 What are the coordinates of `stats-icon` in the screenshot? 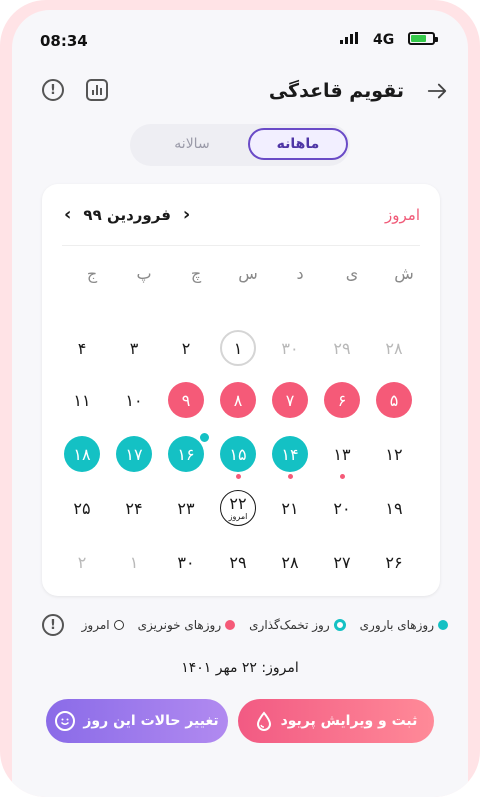 It's located at (97, 90).